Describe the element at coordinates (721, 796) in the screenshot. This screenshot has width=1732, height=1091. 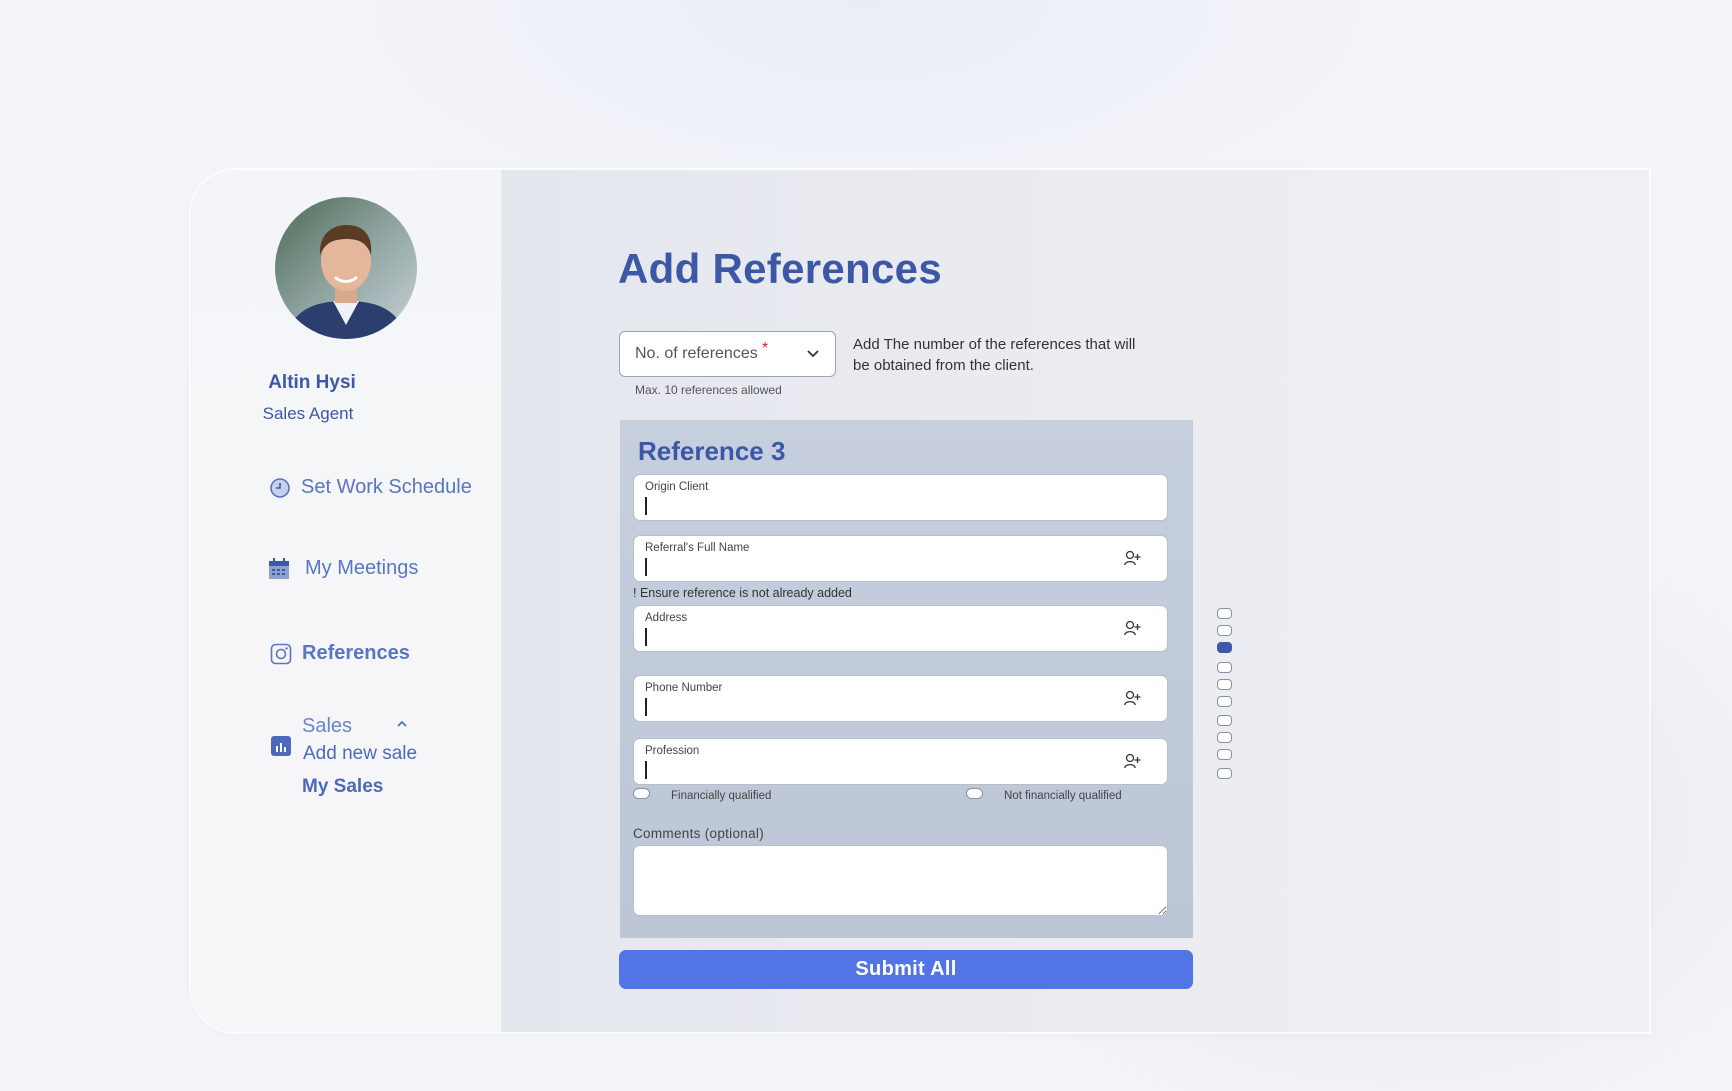
I see `financially-qualified-label: Financially qualified` at that location.